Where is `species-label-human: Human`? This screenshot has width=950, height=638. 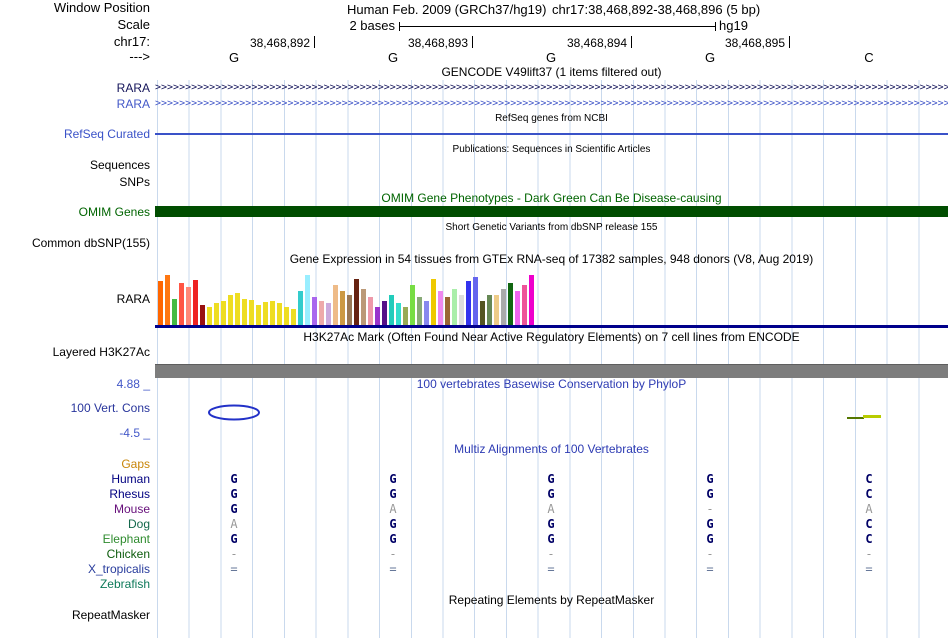
species-label-human: Human is located at coordinates (75, 479).